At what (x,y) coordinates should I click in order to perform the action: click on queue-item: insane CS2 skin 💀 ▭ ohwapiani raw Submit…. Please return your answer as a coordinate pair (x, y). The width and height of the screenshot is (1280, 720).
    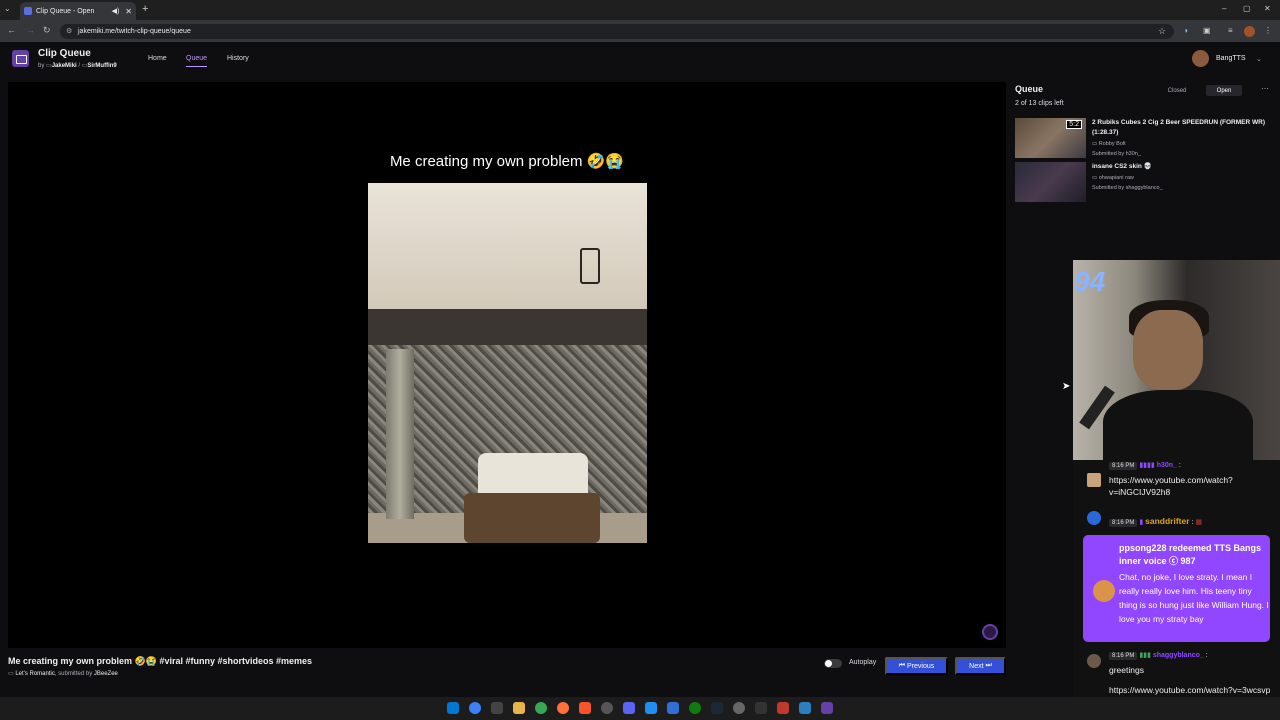
    Looking at the image, I should click on (1144, 183).